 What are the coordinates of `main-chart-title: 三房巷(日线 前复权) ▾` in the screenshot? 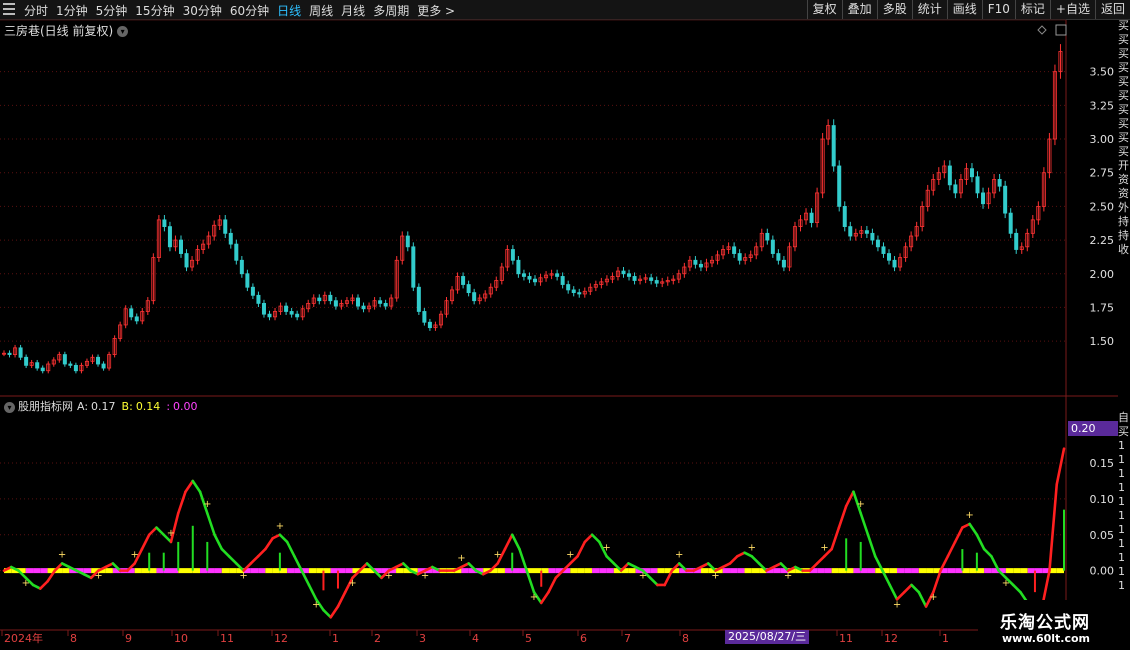 It's located at (66, 30).